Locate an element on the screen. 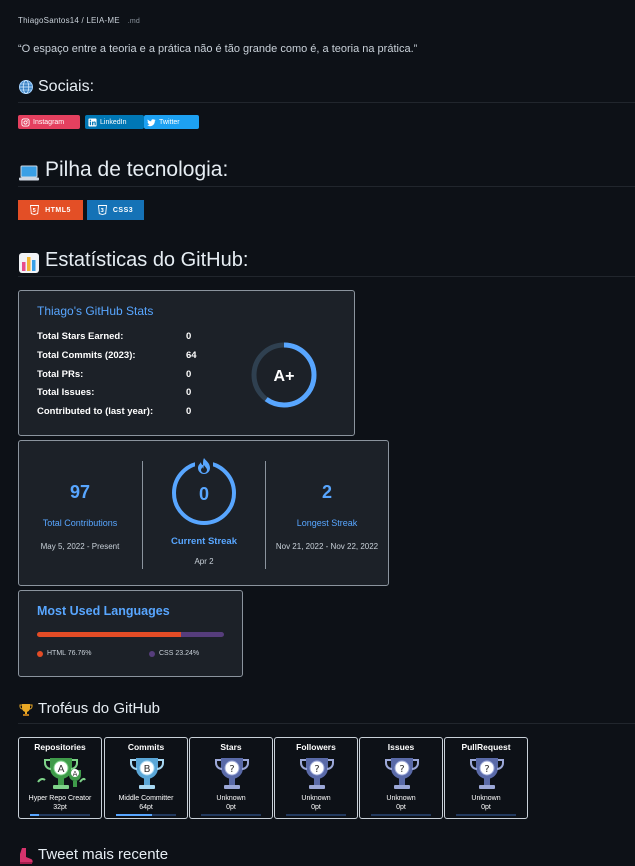 The width and height of the screenshot is (635, 866). trophy-title: PullRequest is located at coordinates (486, 747).